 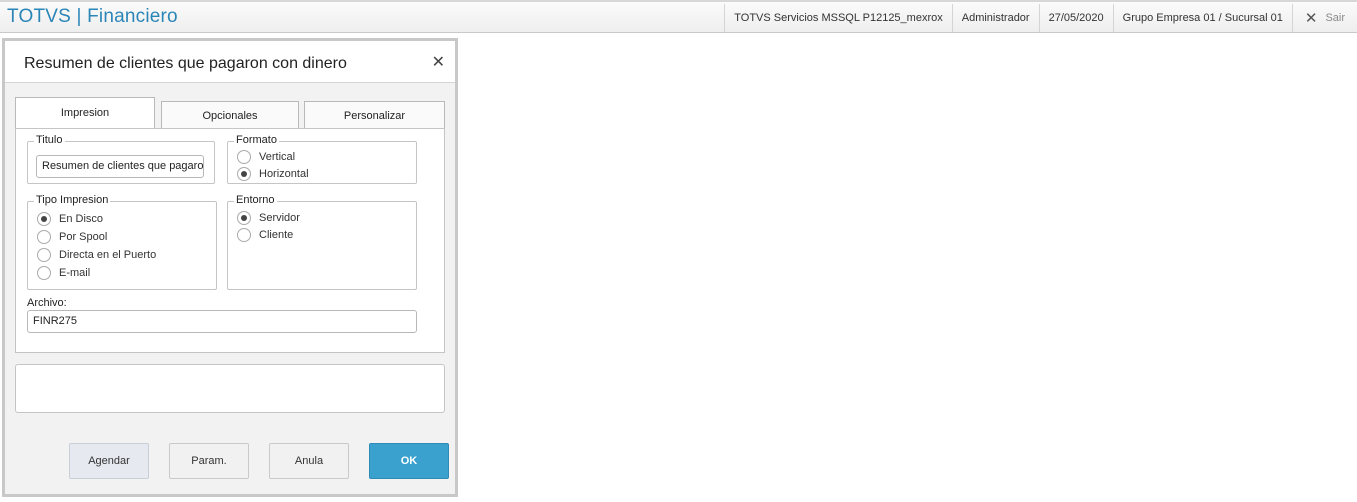 I want to click on formato-vertical-label: Vertical, so click(x=277, y=157).